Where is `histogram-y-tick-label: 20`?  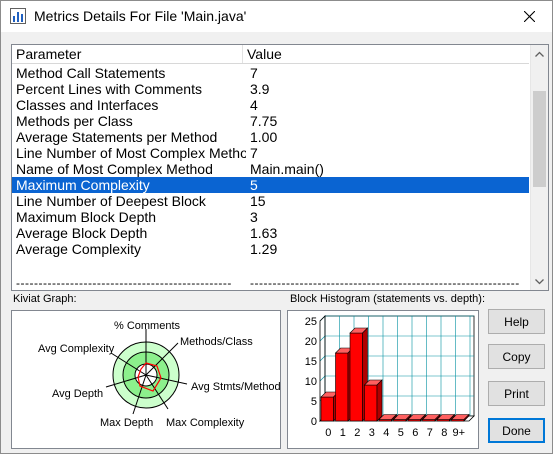
histogram-y-tick-label: 20 is located at coordinates (311, 342).